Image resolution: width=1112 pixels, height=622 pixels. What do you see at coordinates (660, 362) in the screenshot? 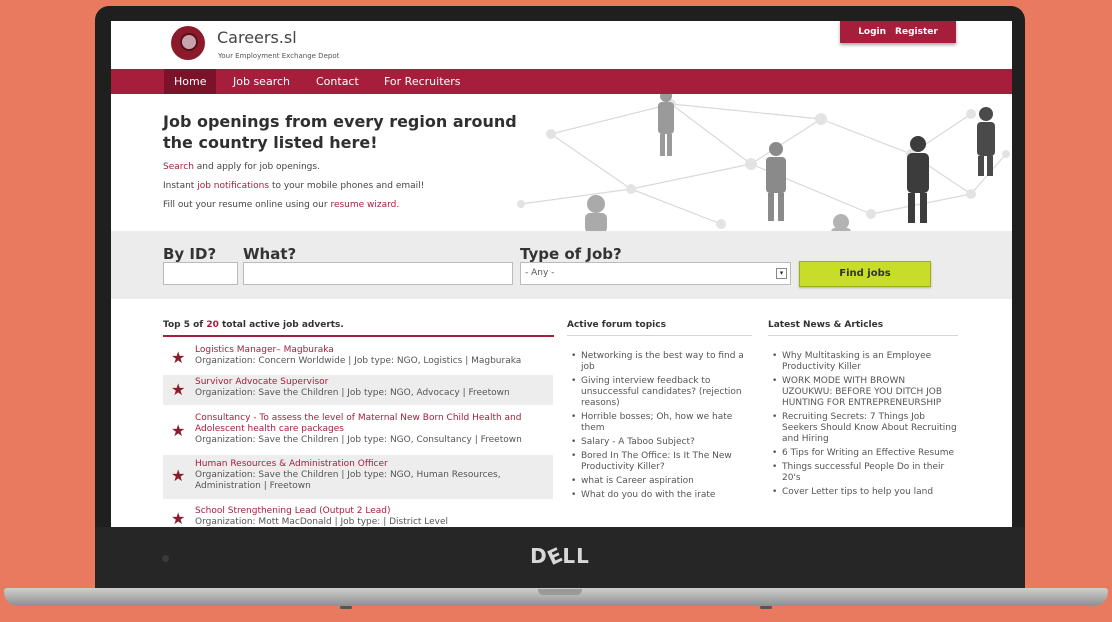
I see `forum-topic-link: Networking is the best way to find a job` at bounding box center [660, 362].